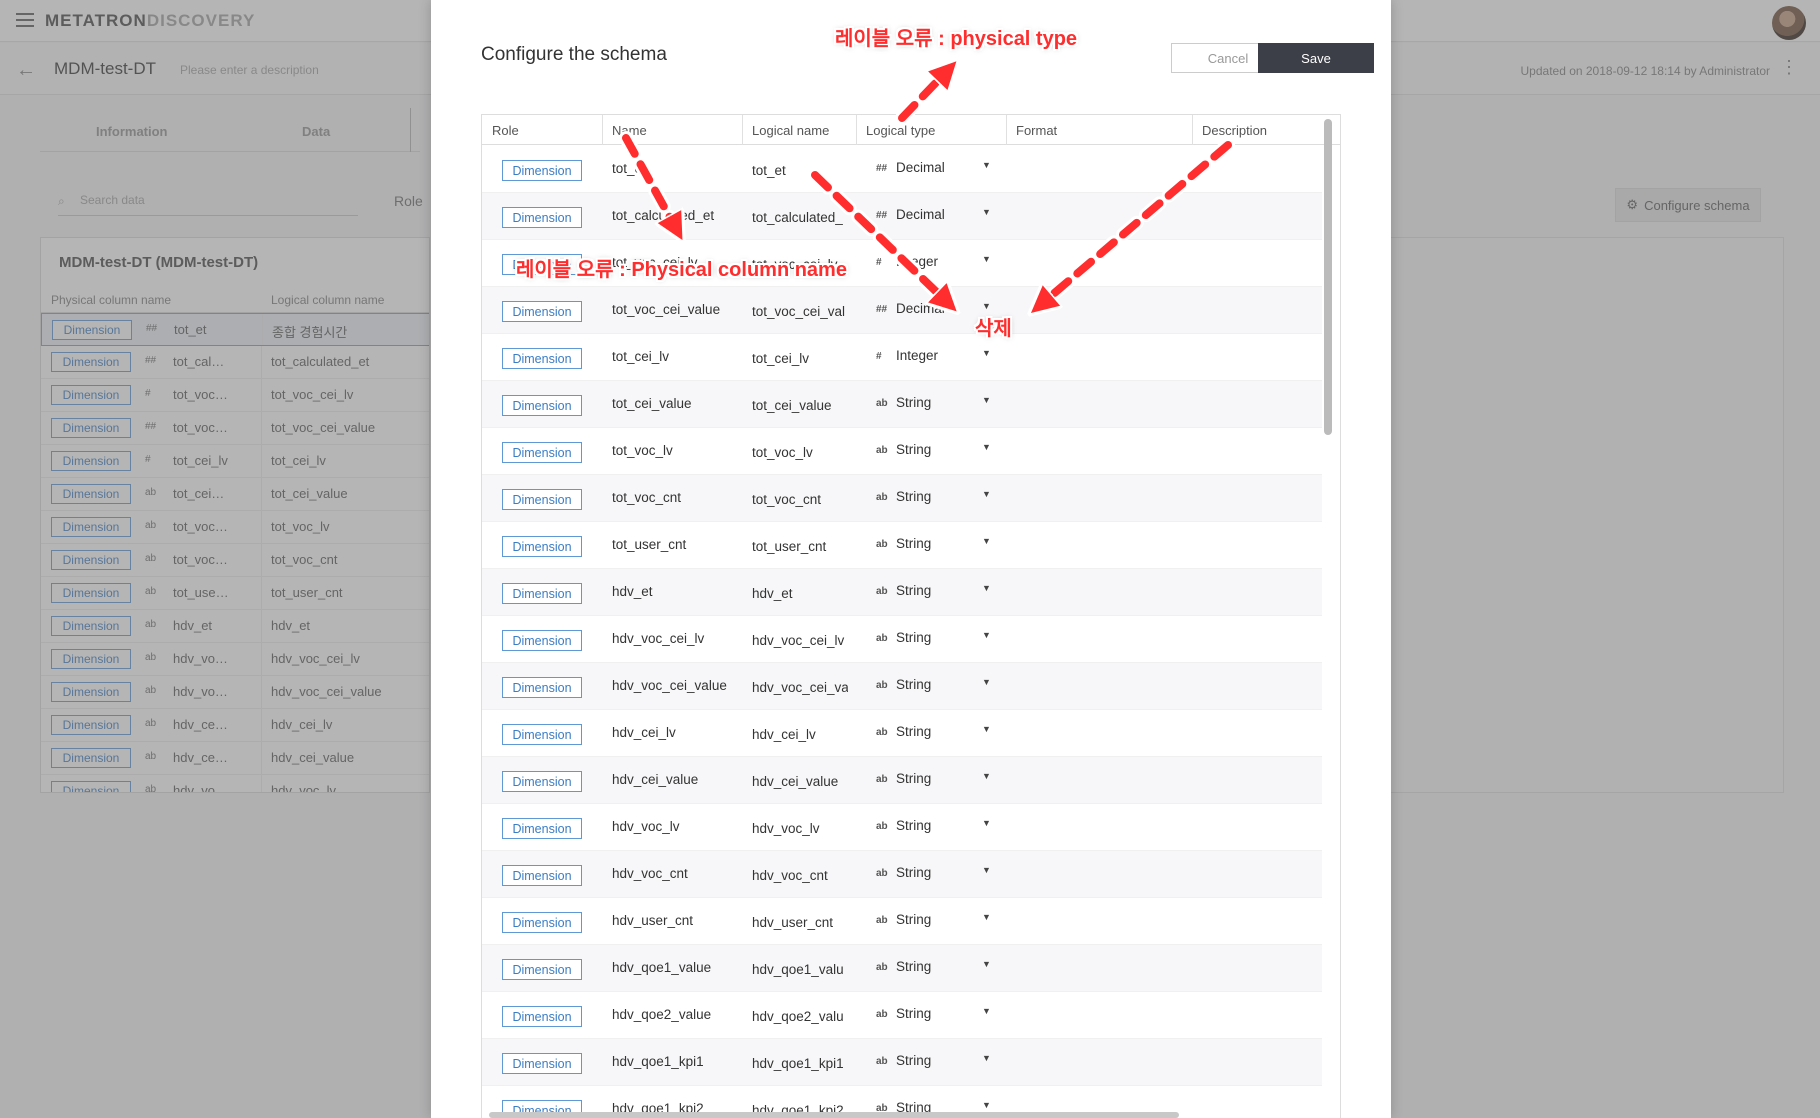  I want to click on header-name: Name, so click(629, 130).